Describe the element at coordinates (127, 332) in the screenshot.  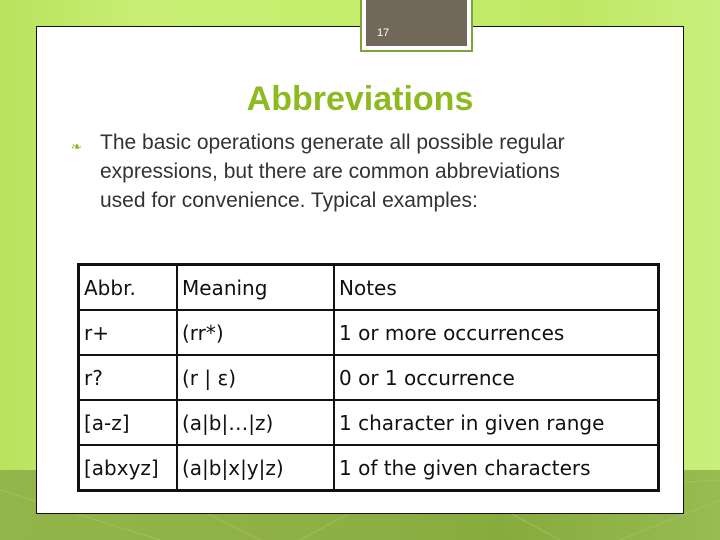
I see `cell-abbr: r+` at that location.